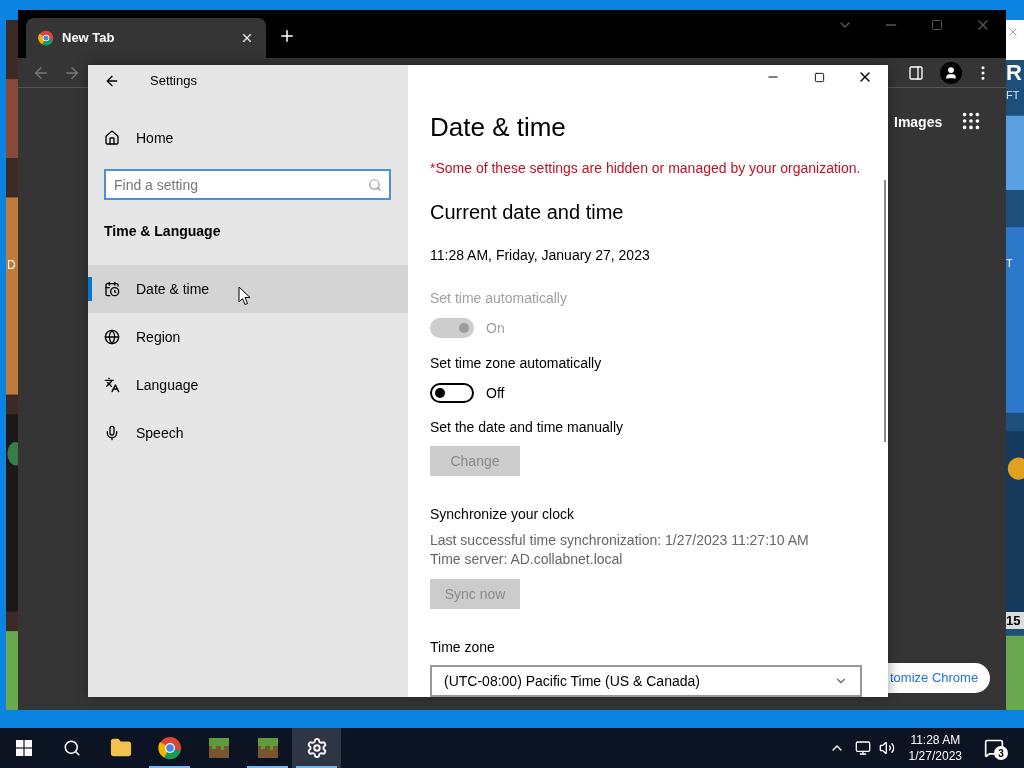 The width and height of the screenshot is (1024, 768). Describe the element at coordinates (498, 127) in the screenshot. I see `page-title: Date & time` at that location.